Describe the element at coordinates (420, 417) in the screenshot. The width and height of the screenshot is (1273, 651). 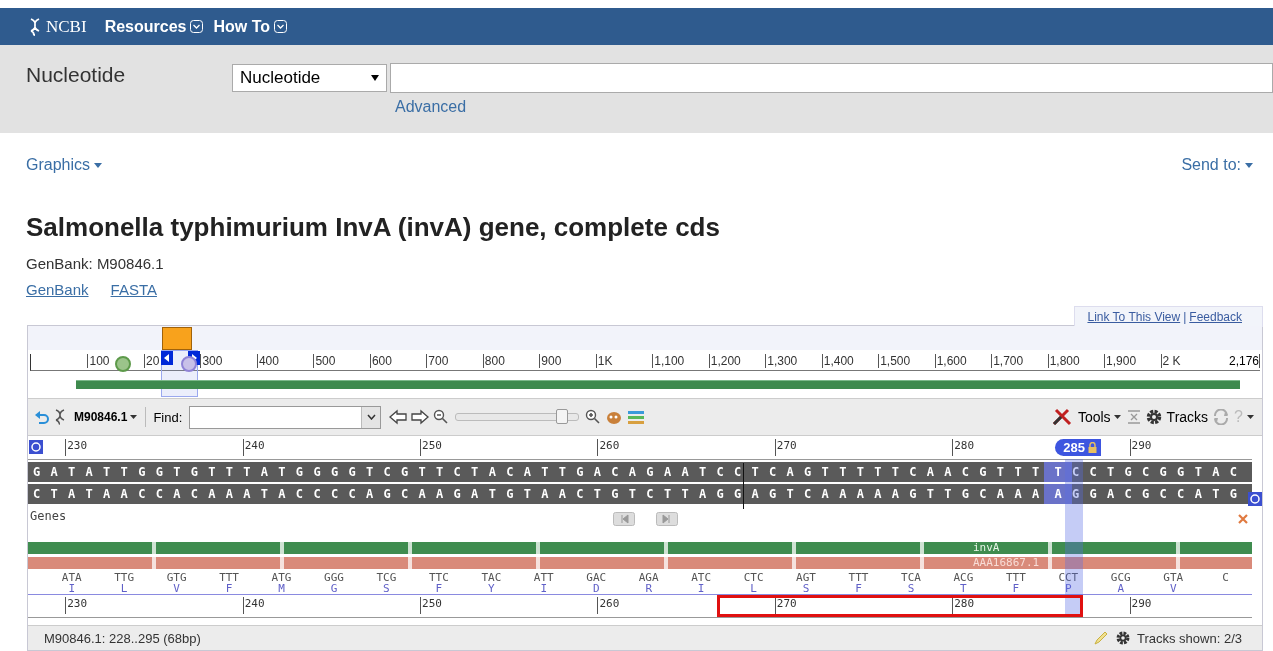
I see `right-arrow-icon` at that location.